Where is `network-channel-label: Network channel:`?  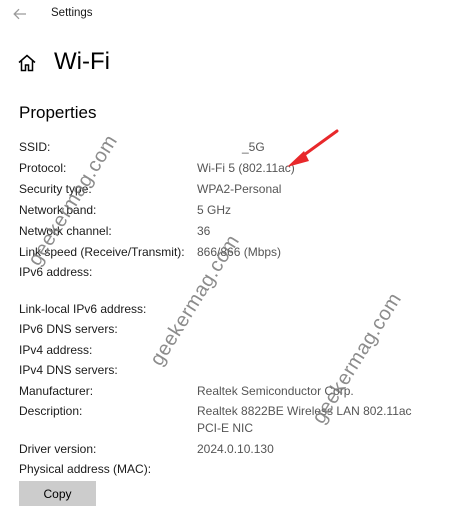
network-channel-label: Network channel: is located at coordinates (65, 231).